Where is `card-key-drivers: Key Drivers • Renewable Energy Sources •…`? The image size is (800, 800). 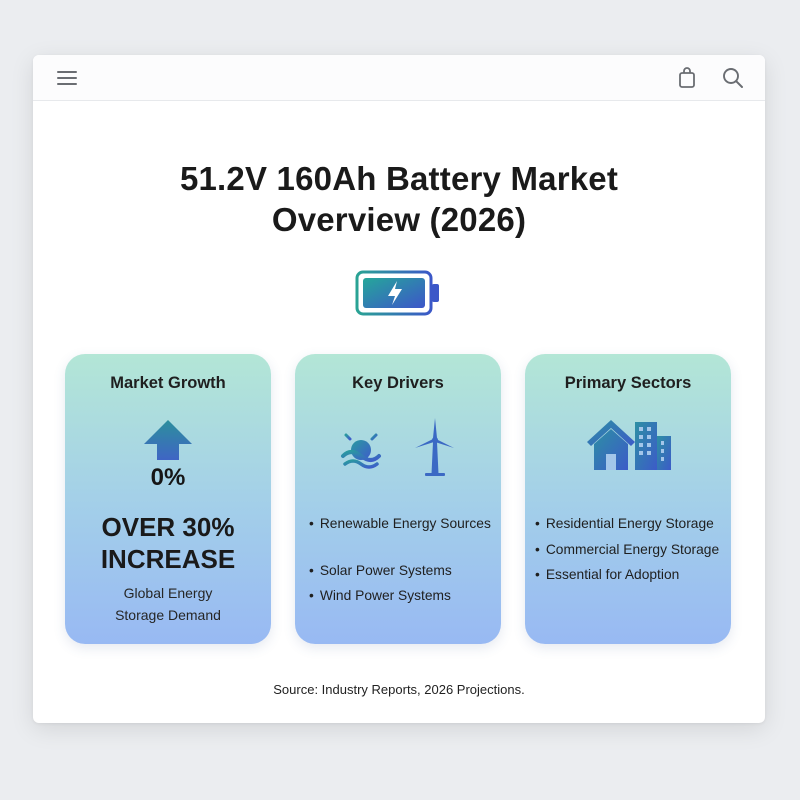
card-key-drivers: Key Drivers • Renewable Energy Sources •… is located at coordinates (398, 499).